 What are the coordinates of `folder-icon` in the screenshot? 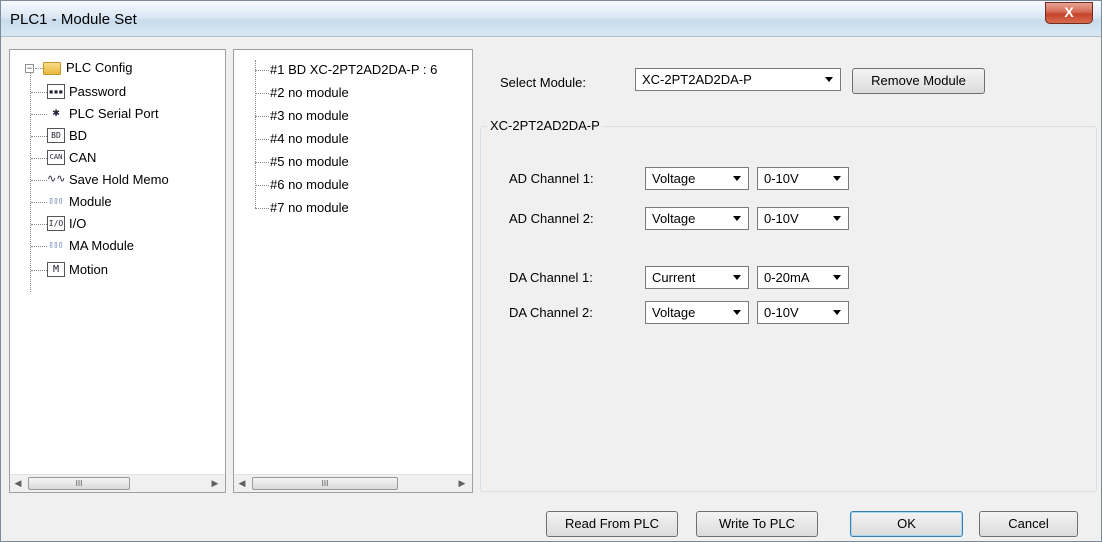 It's located at (52, 68).